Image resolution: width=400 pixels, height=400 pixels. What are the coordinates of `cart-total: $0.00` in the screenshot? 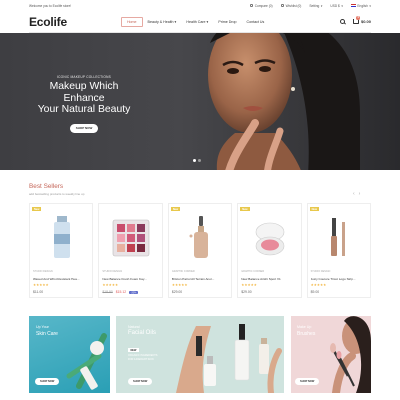 It's located at (365, 21).